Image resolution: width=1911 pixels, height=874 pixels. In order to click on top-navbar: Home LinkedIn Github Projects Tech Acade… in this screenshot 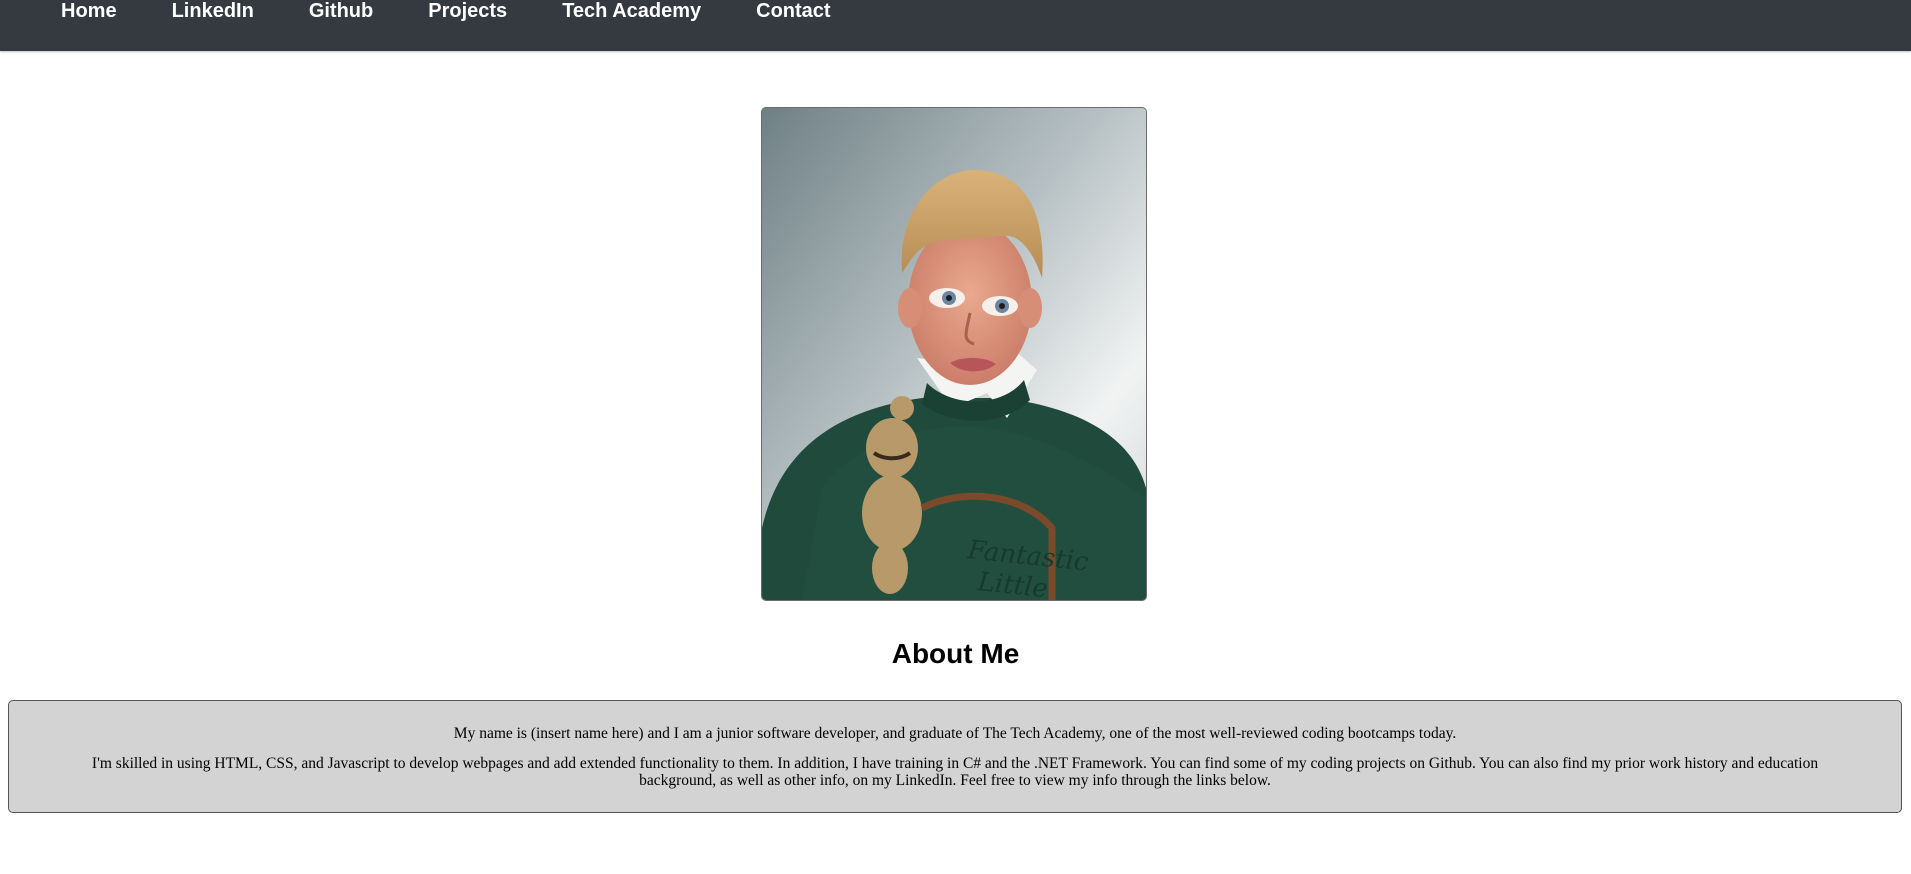, I will do `click(955, 25)`.